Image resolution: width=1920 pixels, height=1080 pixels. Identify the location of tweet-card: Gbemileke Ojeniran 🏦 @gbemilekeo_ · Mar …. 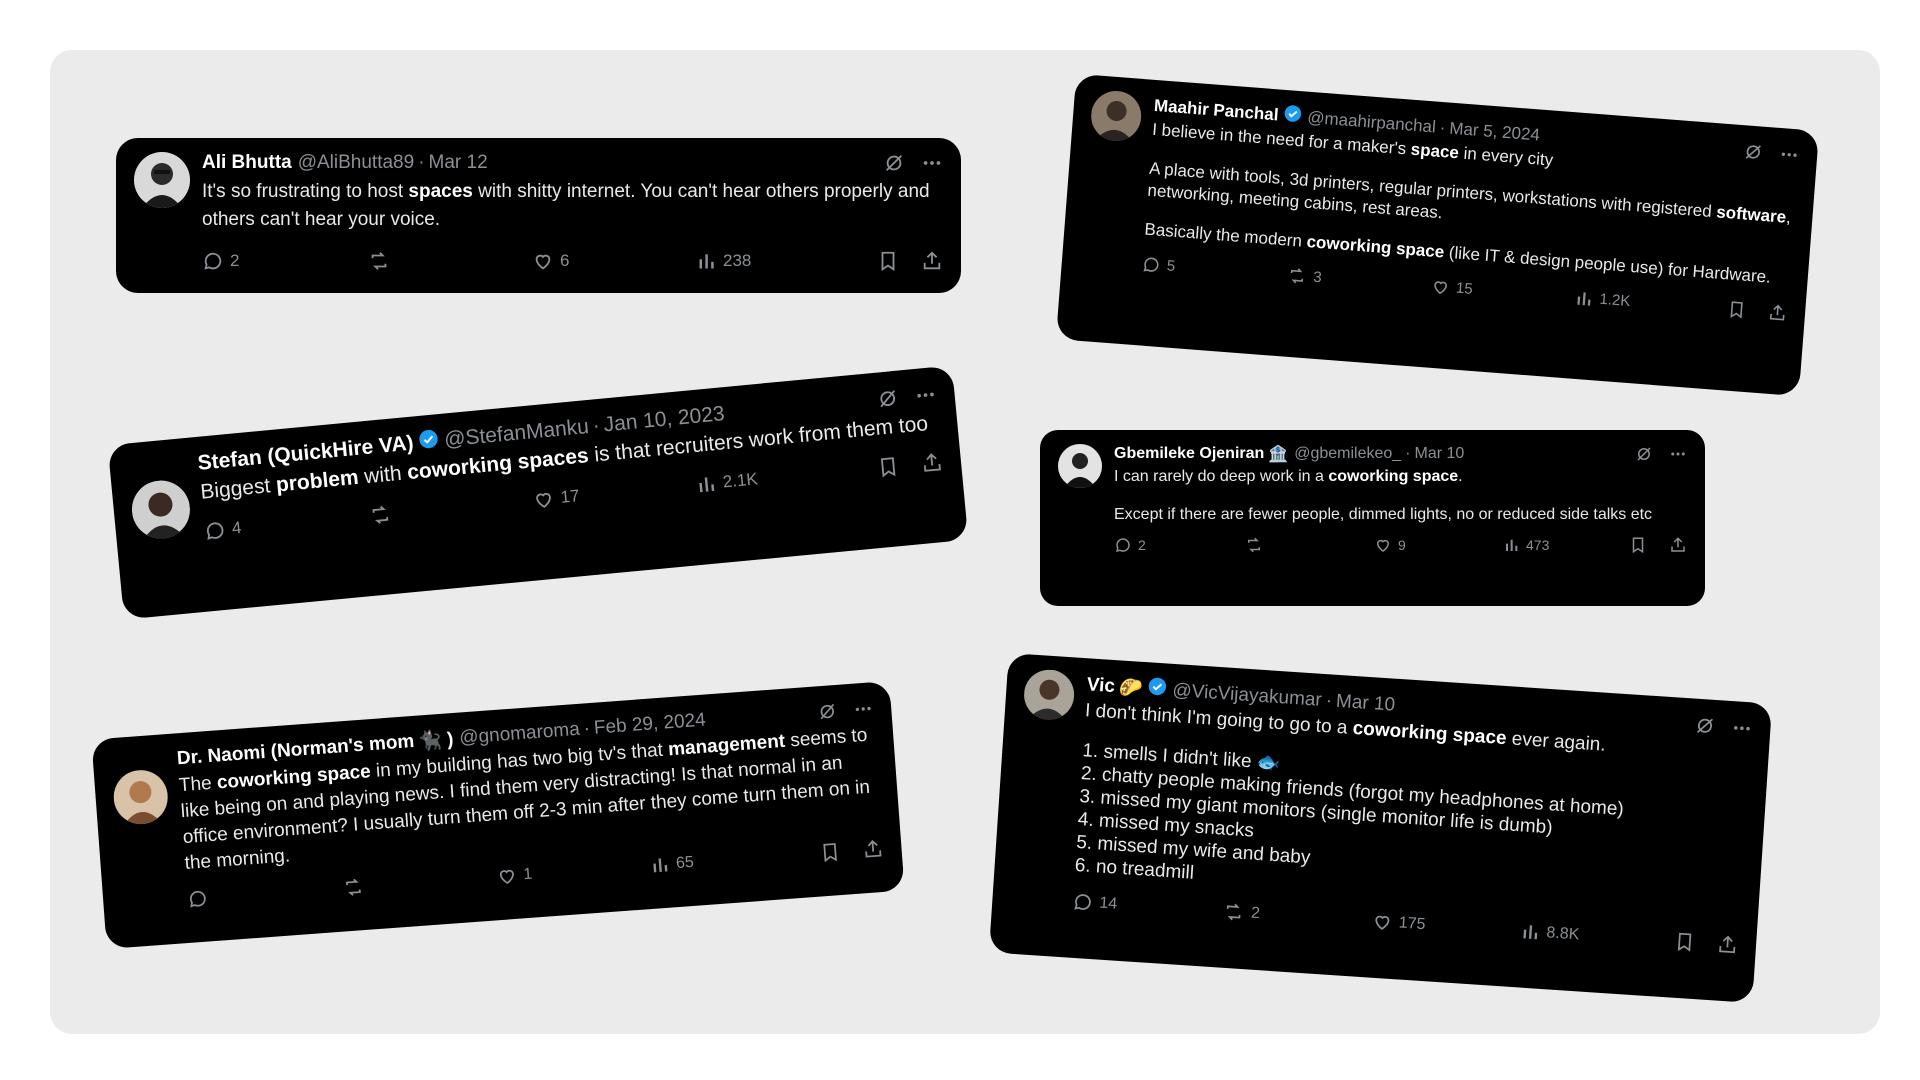
(1372, 518).